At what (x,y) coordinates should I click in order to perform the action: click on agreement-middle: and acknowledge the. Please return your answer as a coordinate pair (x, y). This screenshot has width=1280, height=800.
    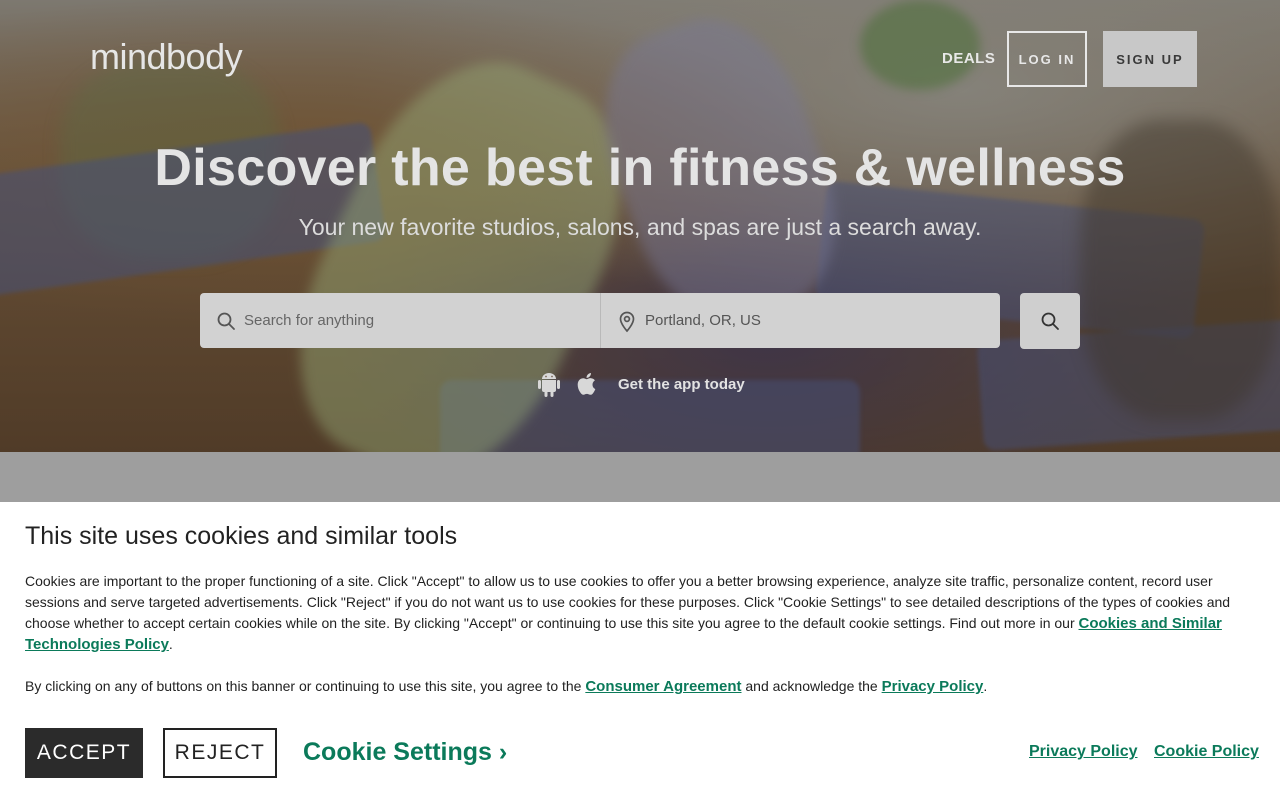
    Looking at the image, I should click on (811, 686).